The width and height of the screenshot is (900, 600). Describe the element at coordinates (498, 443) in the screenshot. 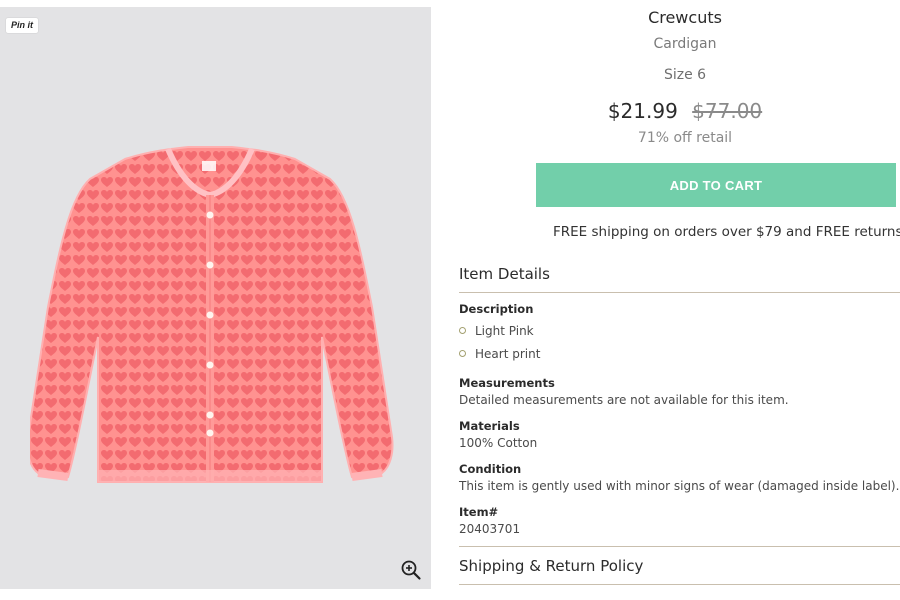

I see `materials-value: 100% Cotton` at that location.